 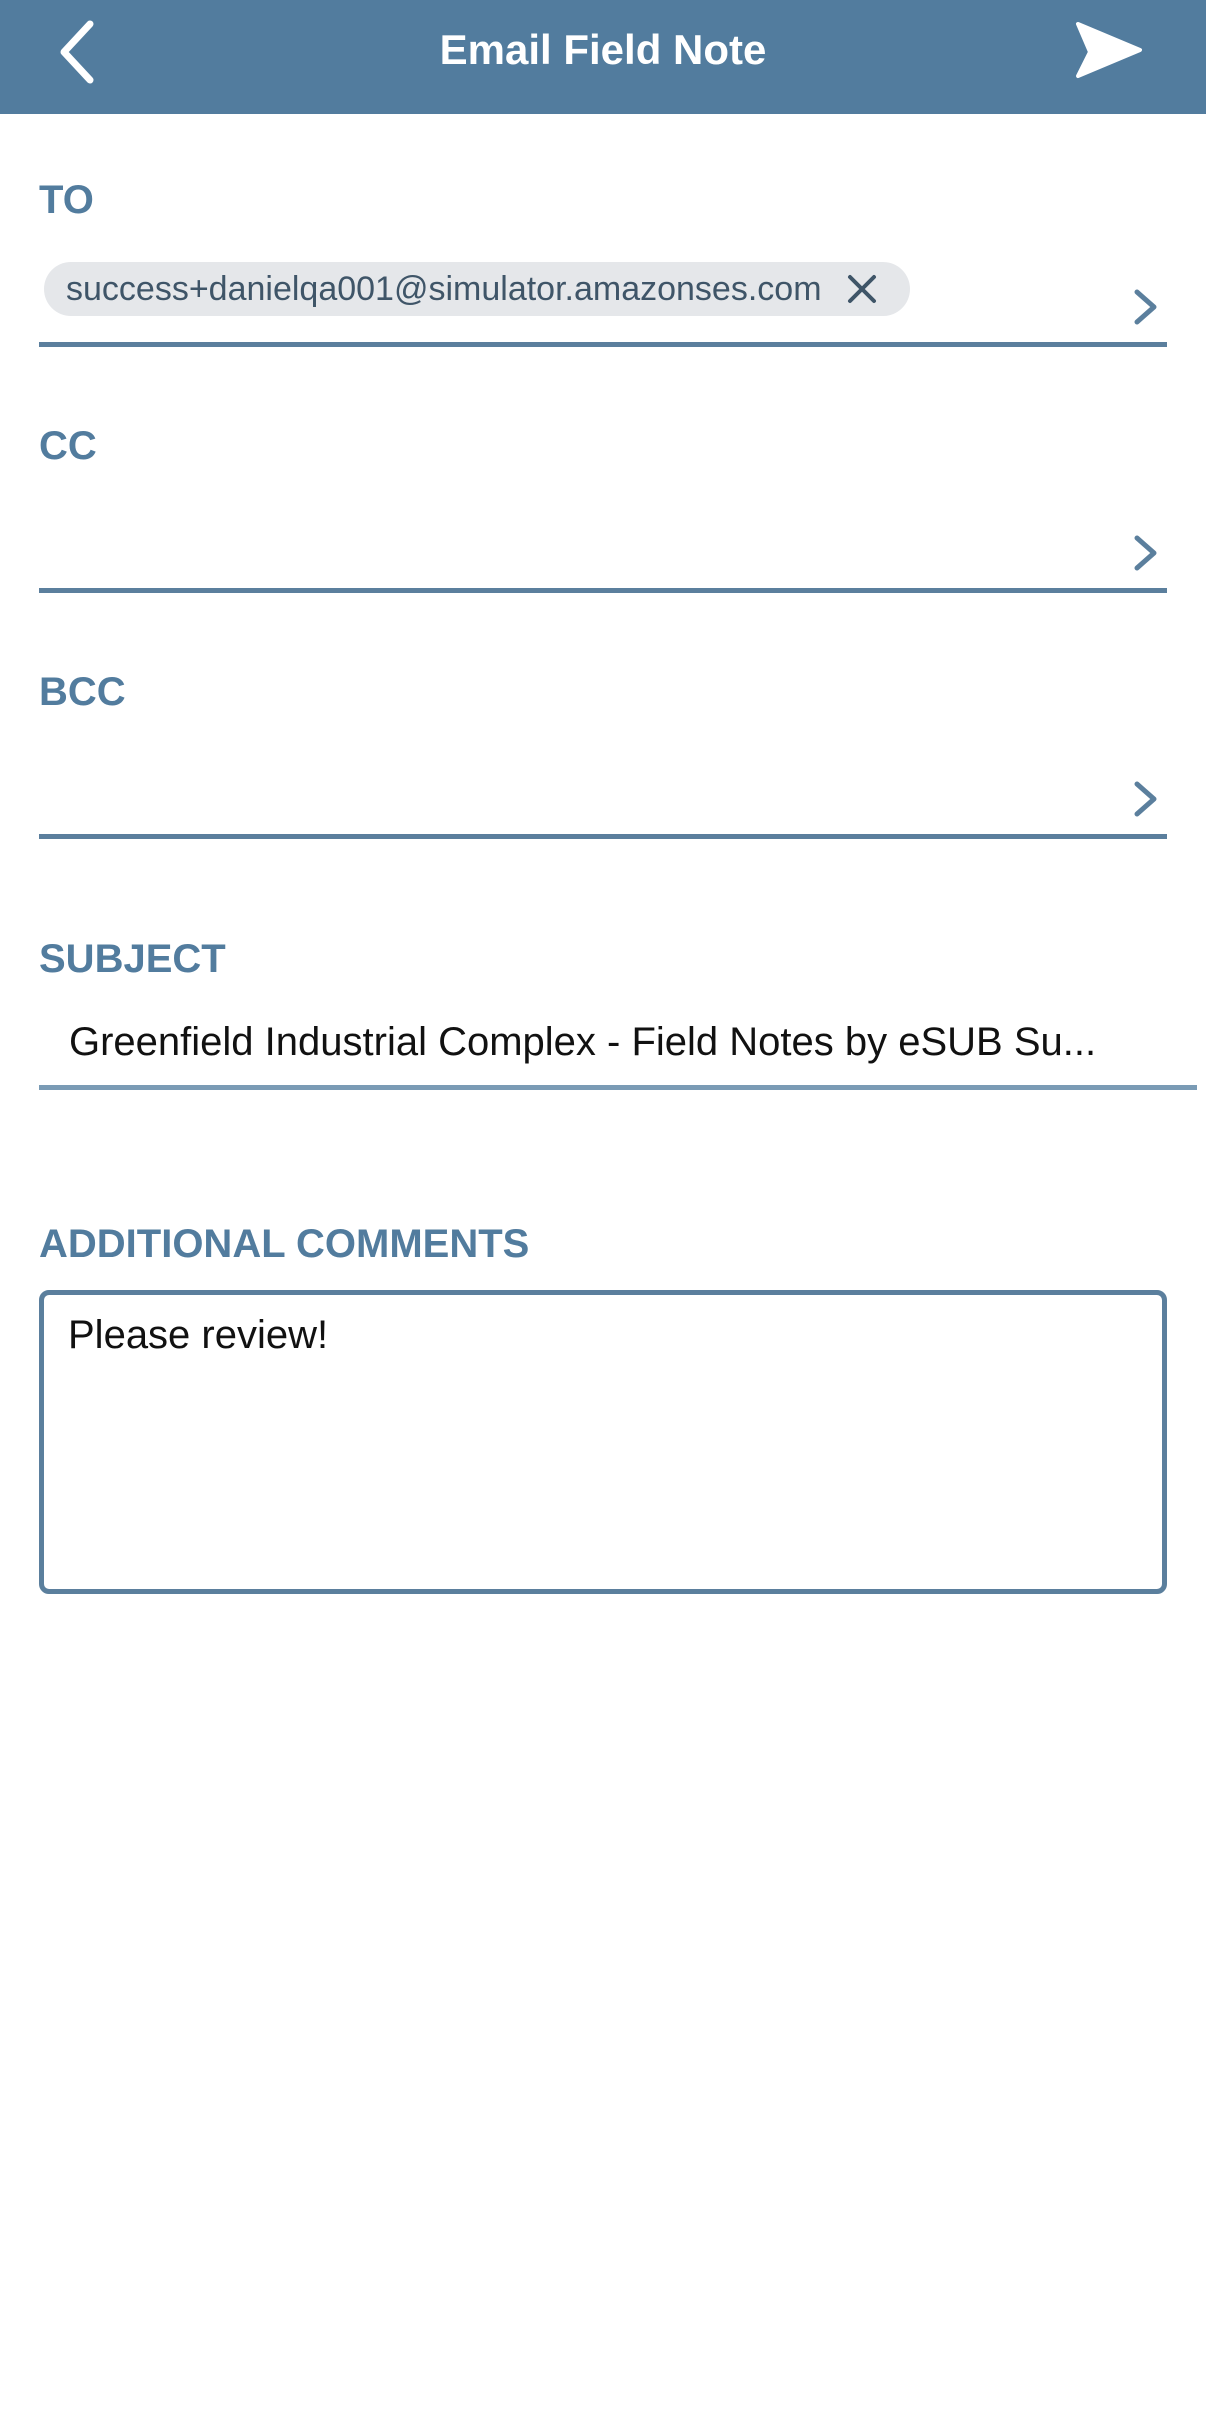 I want to click on comments-value: Please review!, so click(x=198, y=1335).